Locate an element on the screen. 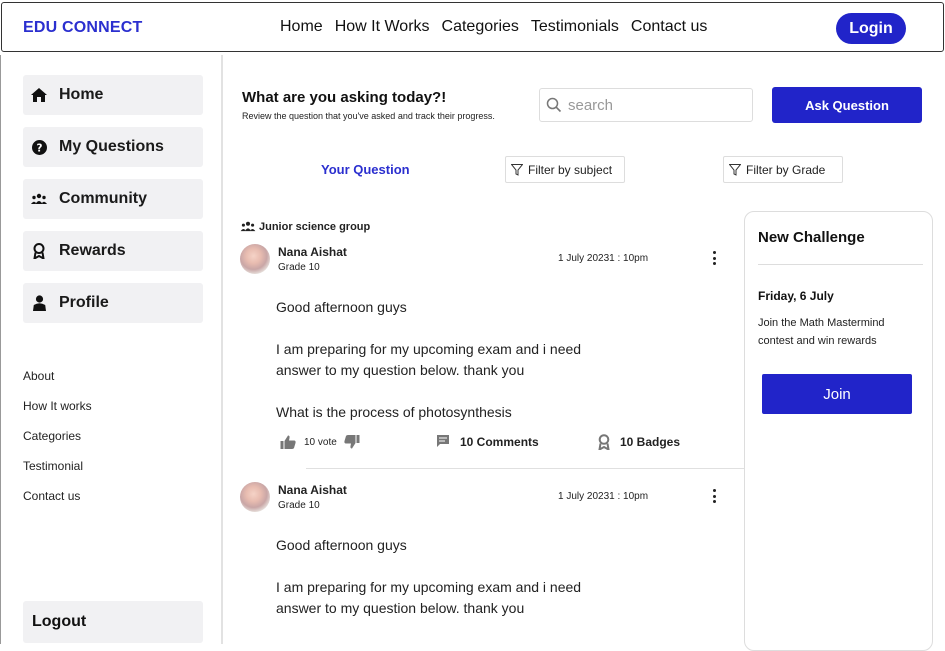 This screenshot has width=945, height=651. join-button: Join is located at coordinates (837, 394).